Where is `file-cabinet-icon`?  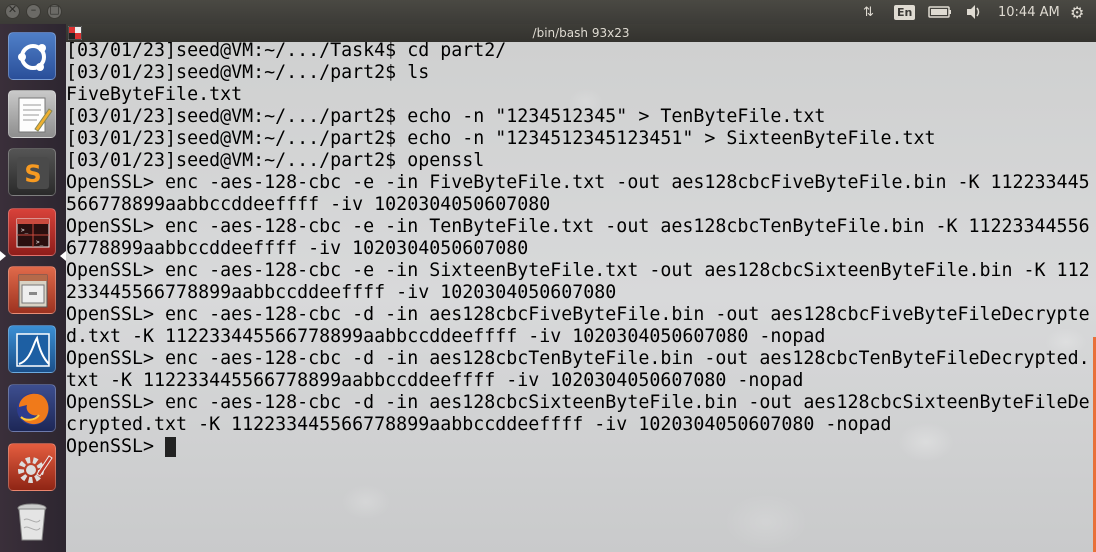 file-cabinet-icon is located at coordinates (33, 291).